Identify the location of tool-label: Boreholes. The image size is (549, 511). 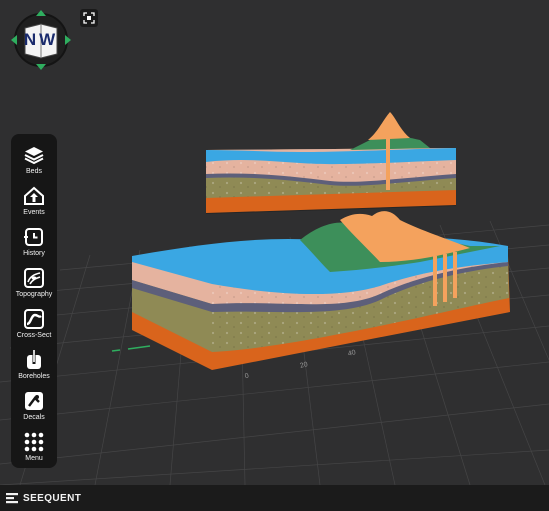
(34, 376).